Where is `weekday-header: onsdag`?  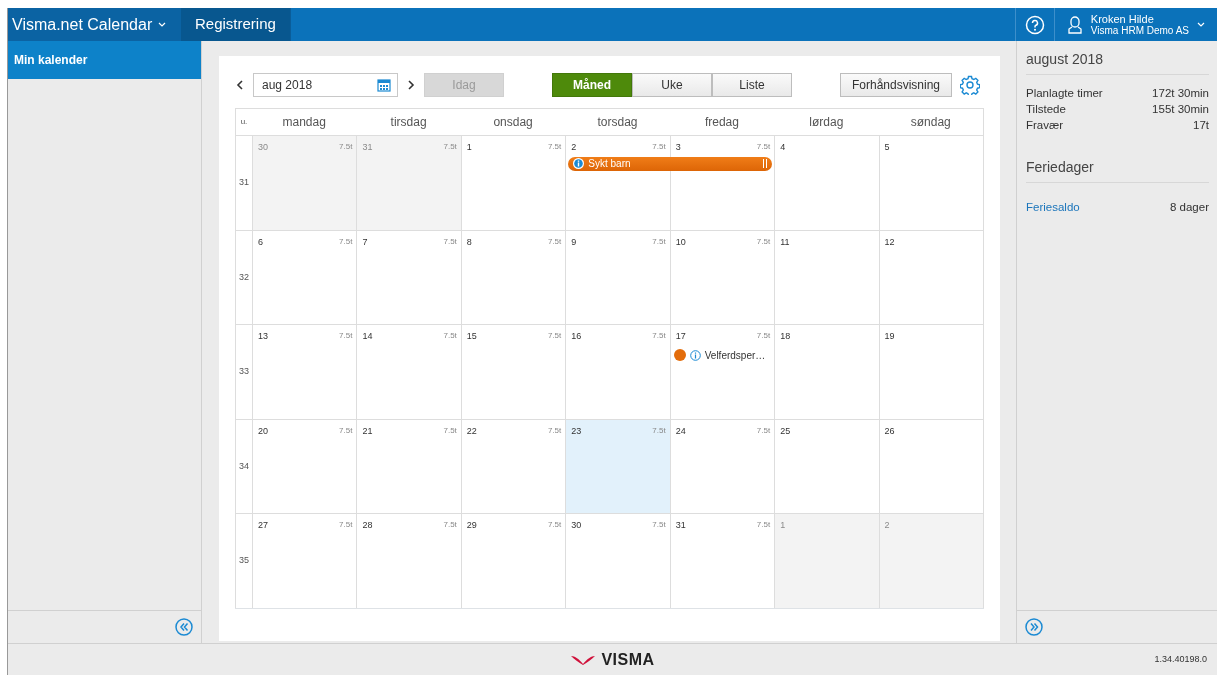 weekday-header: onsdag is located at coordinates (513, 121).